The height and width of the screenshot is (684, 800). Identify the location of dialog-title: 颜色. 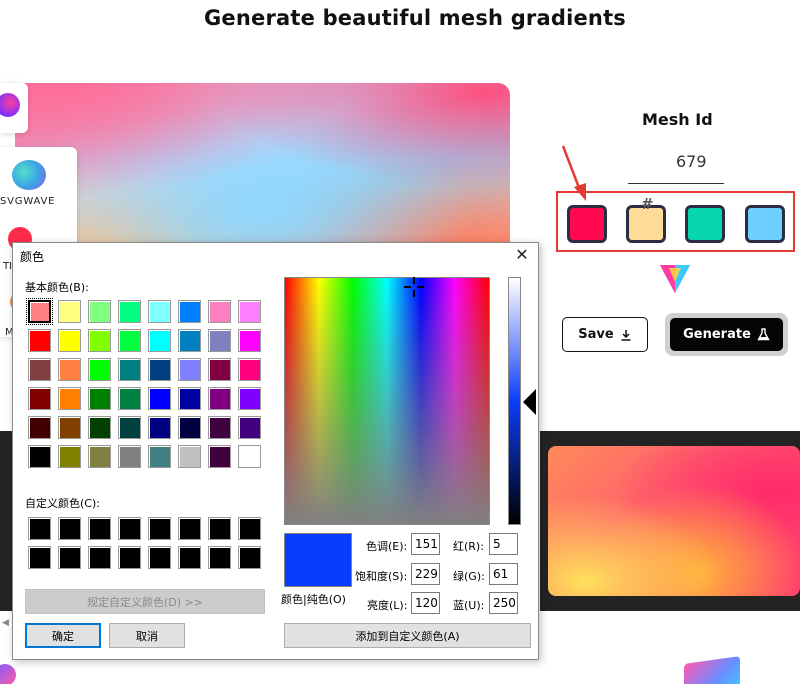
(32, 257).